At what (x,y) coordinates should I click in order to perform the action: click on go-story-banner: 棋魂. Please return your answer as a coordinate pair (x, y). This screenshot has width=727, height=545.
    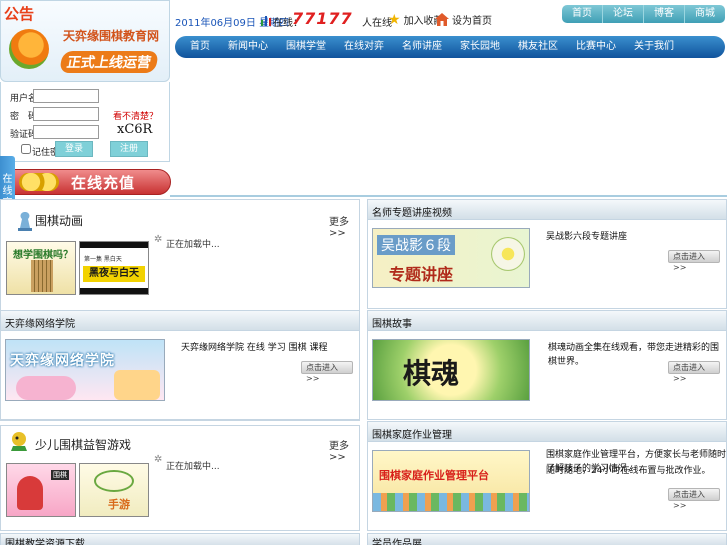
    Looking at the image, I should click on (451, 370).